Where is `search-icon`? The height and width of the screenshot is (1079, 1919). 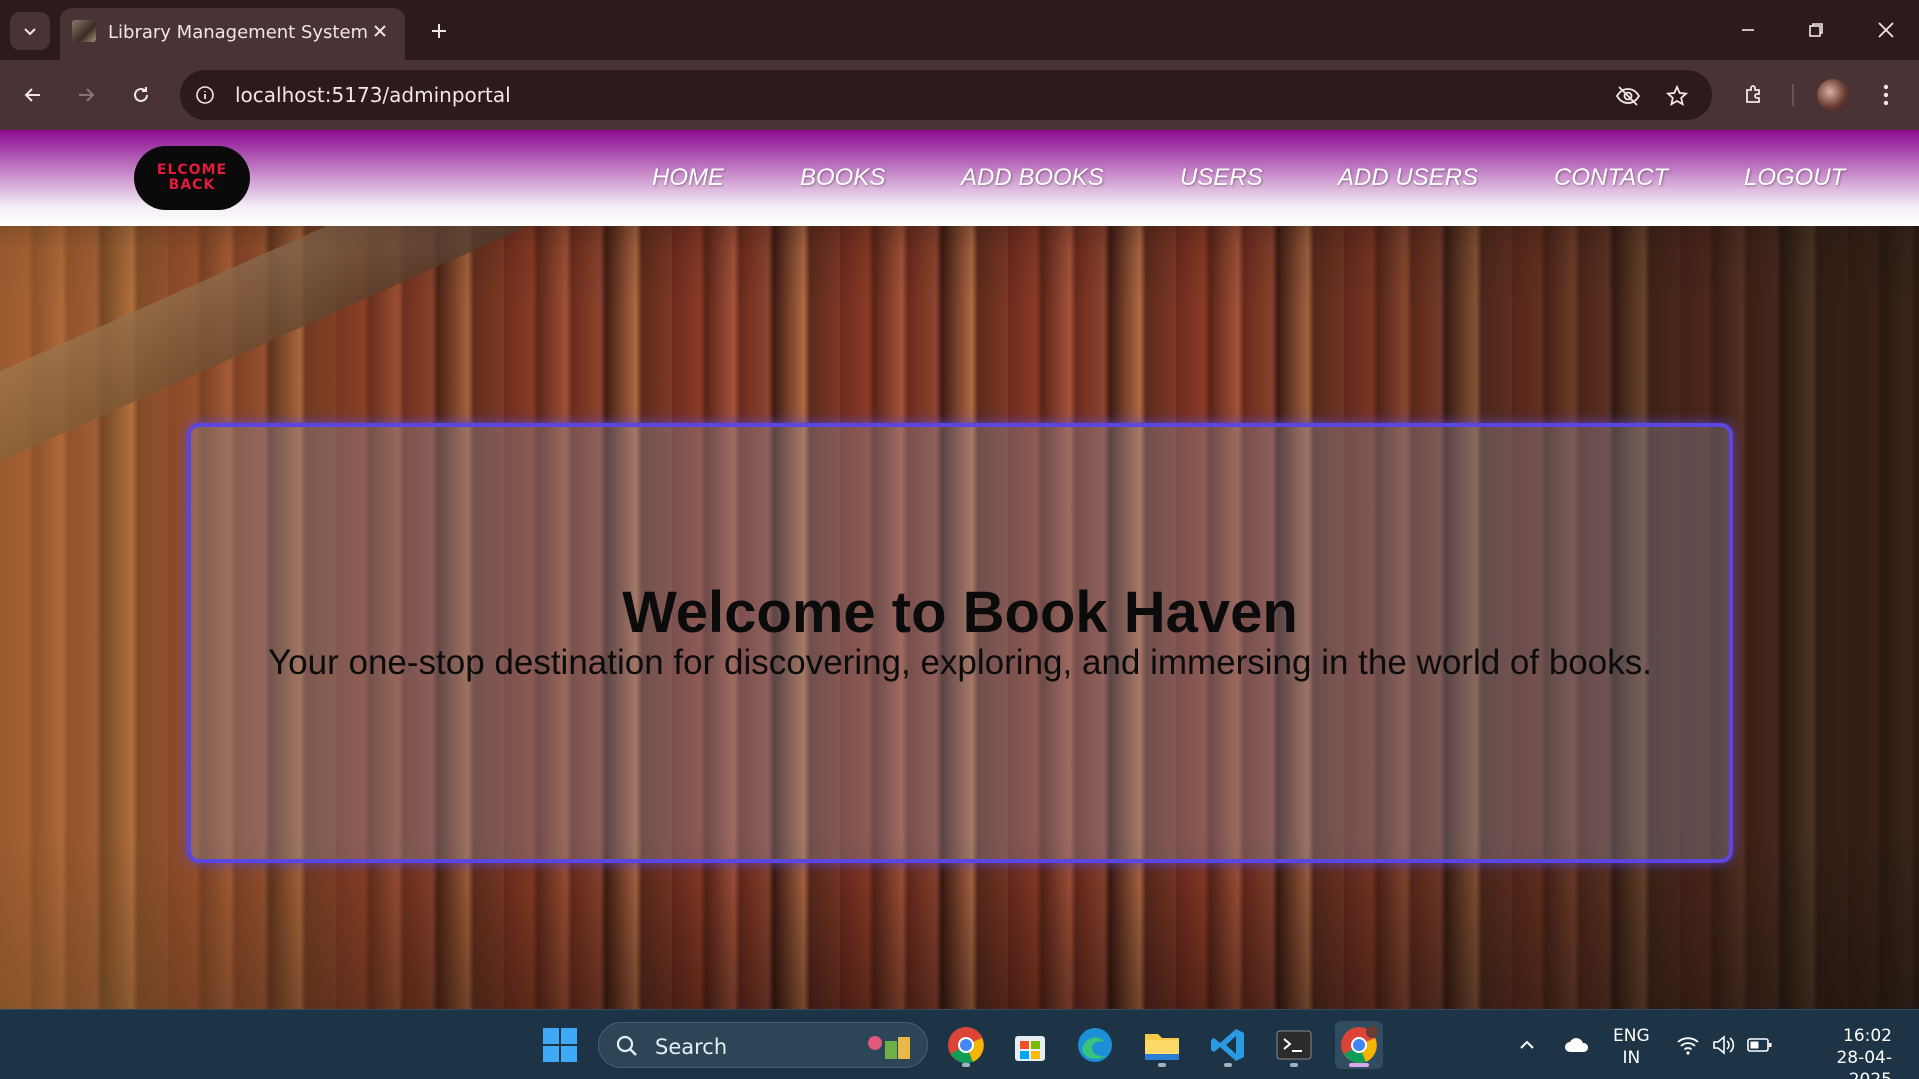 search-icon is located at coordinates (626, 1045).